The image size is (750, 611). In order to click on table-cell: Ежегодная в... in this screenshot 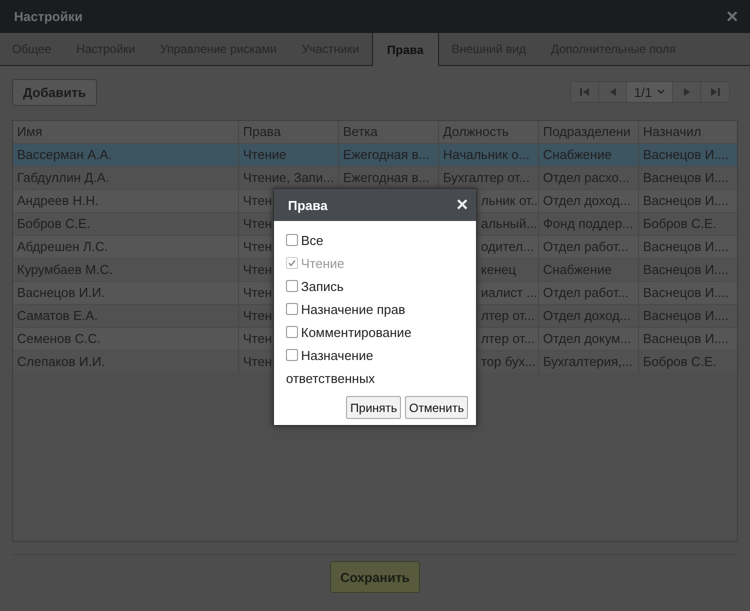, I will do `click(386, 154)`.